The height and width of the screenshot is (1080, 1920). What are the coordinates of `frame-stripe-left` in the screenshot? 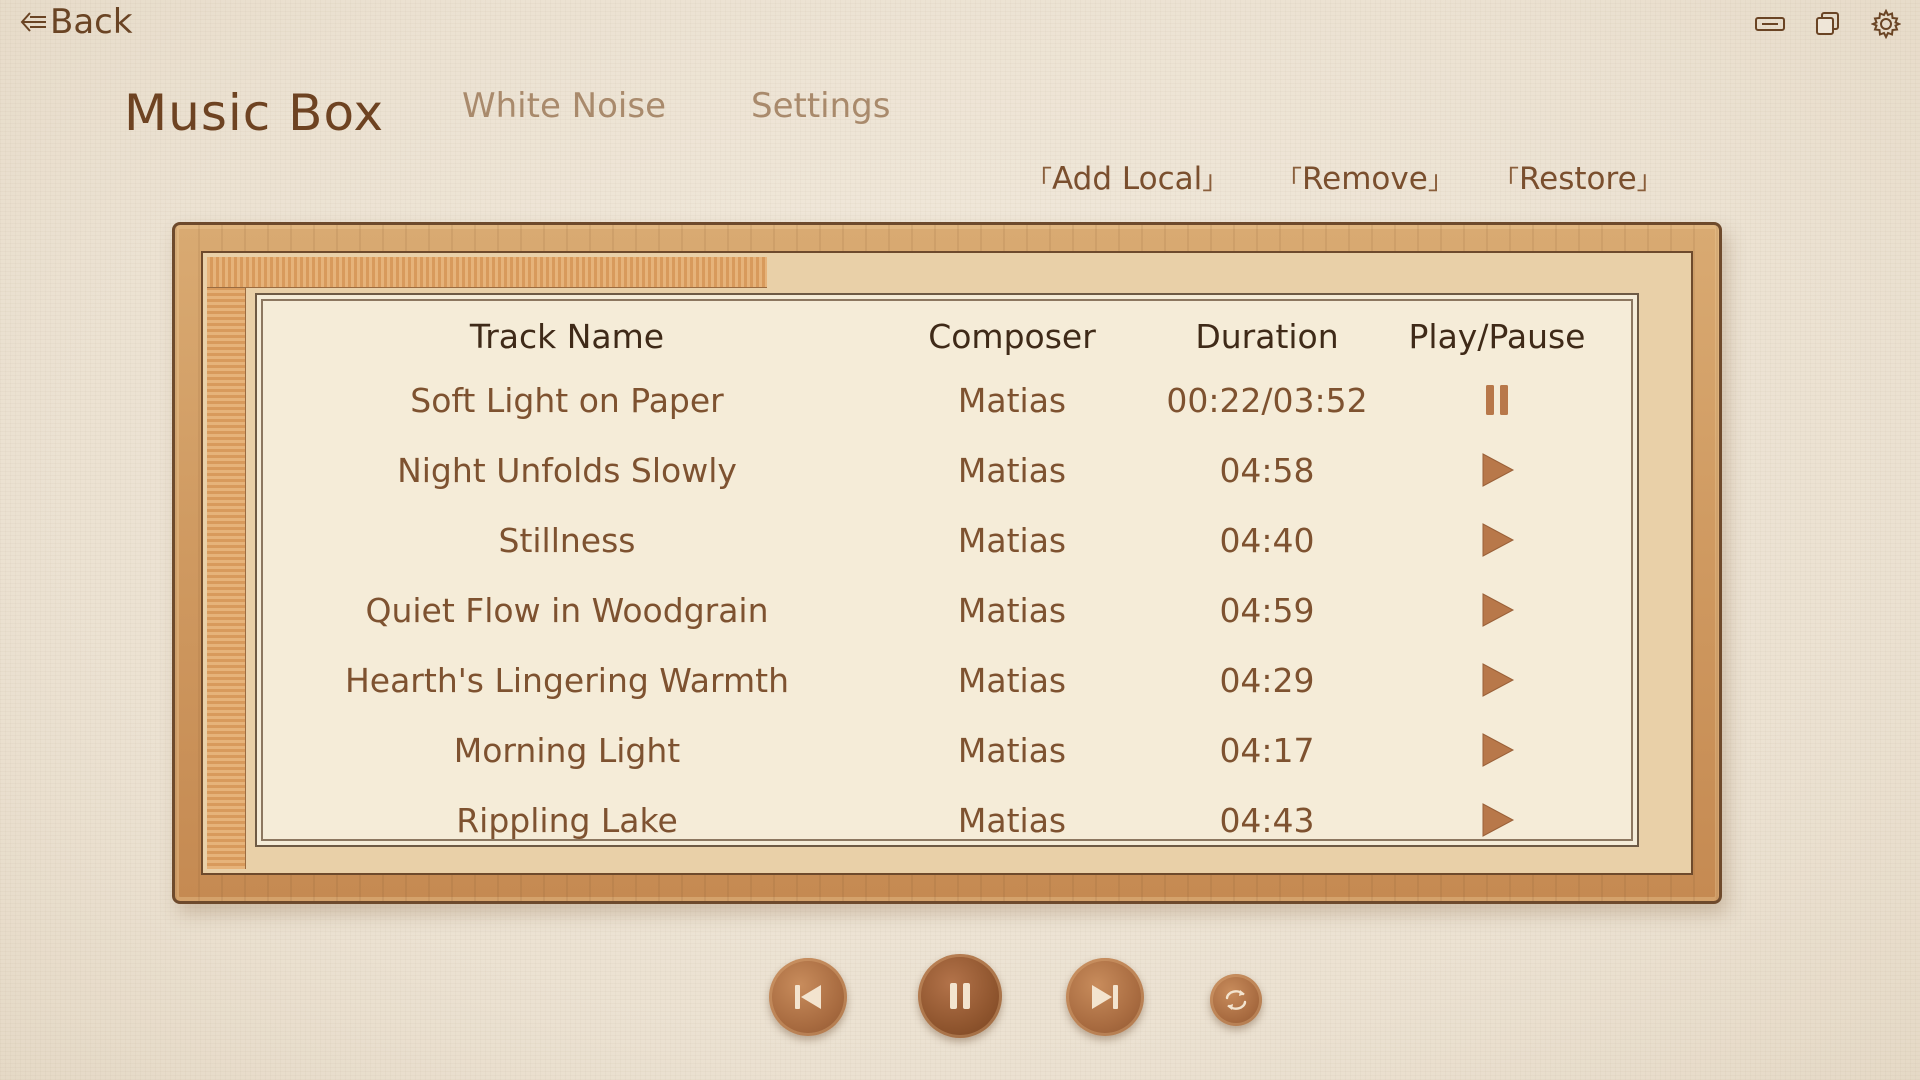 It's located at (226, 563).